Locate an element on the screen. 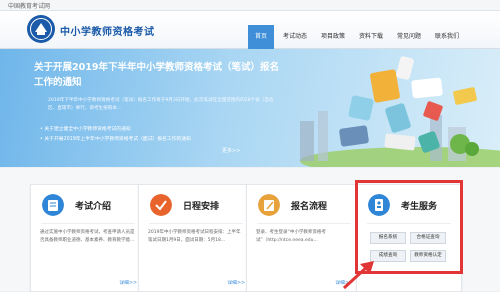 This screenshot has height=292, width=500. card-title: 考试介绍 is located at coordinates (93, 207).